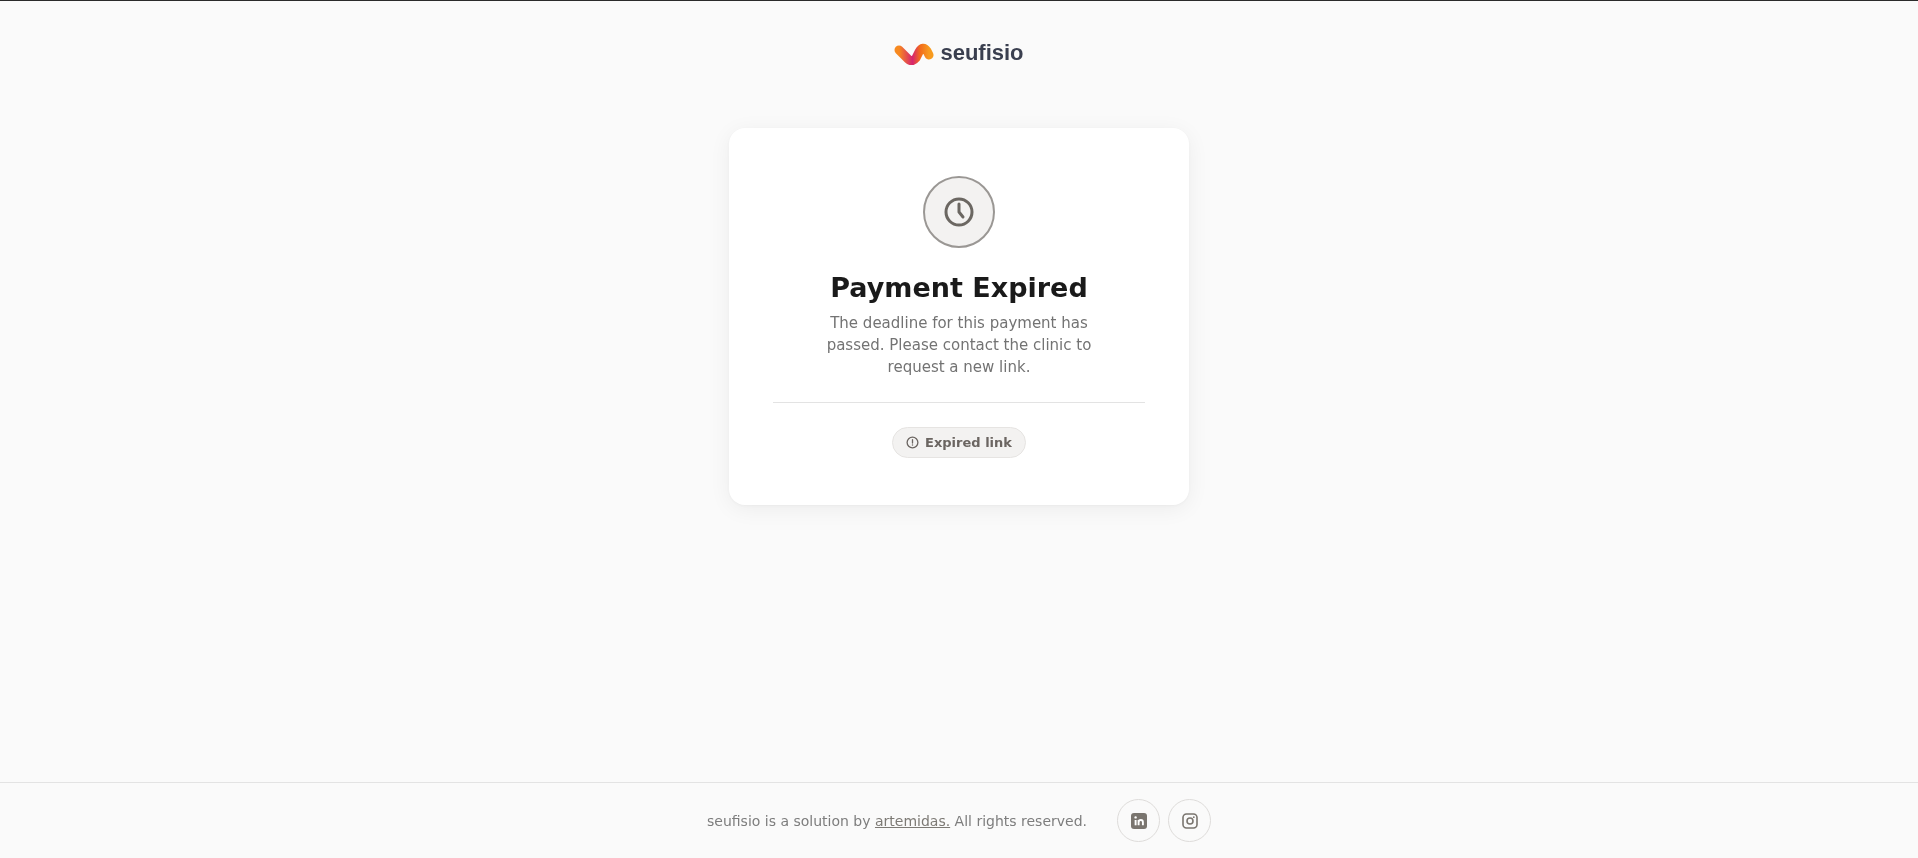 This screenshot has height=858, width=1918. I want to click on card-message: The deadline for this payment has passed. Please contact the clinic to request a new link., so click(959, 345).